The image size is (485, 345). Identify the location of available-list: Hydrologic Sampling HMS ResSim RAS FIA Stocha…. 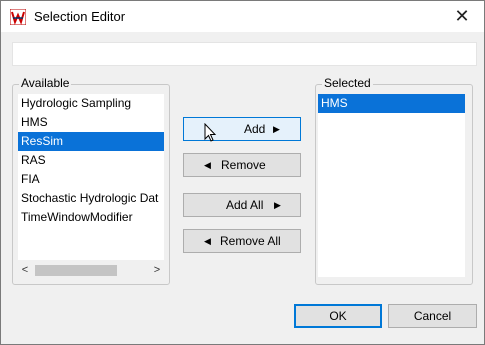
(91, 177).